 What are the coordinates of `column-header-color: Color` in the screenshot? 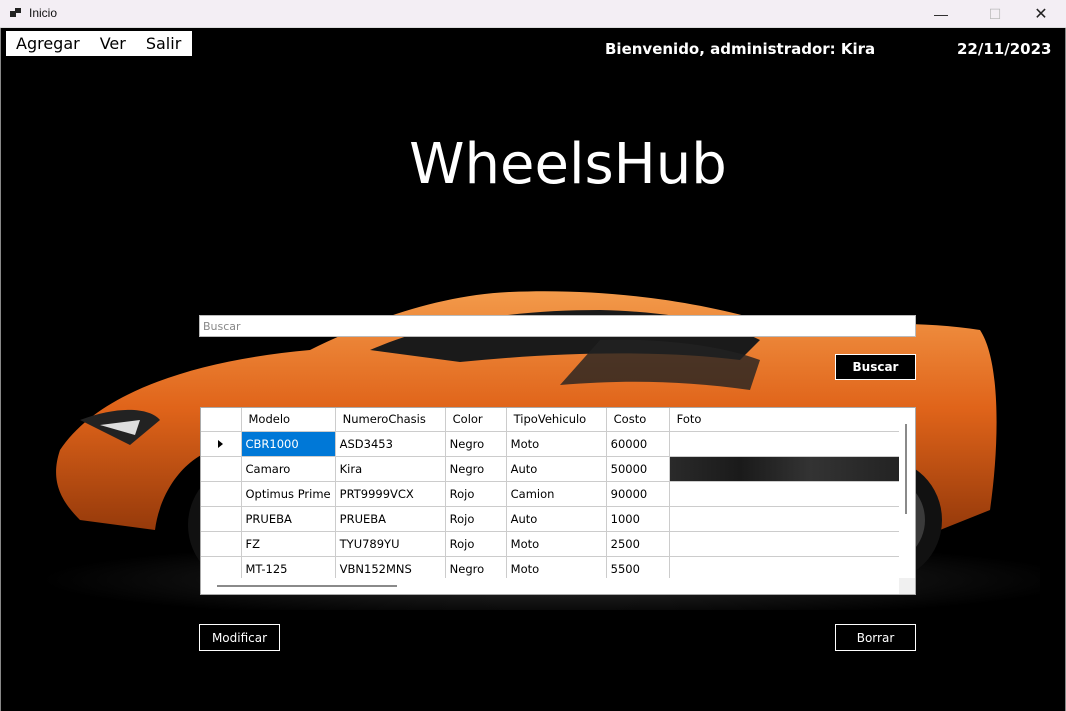 It's located at (476, 420).